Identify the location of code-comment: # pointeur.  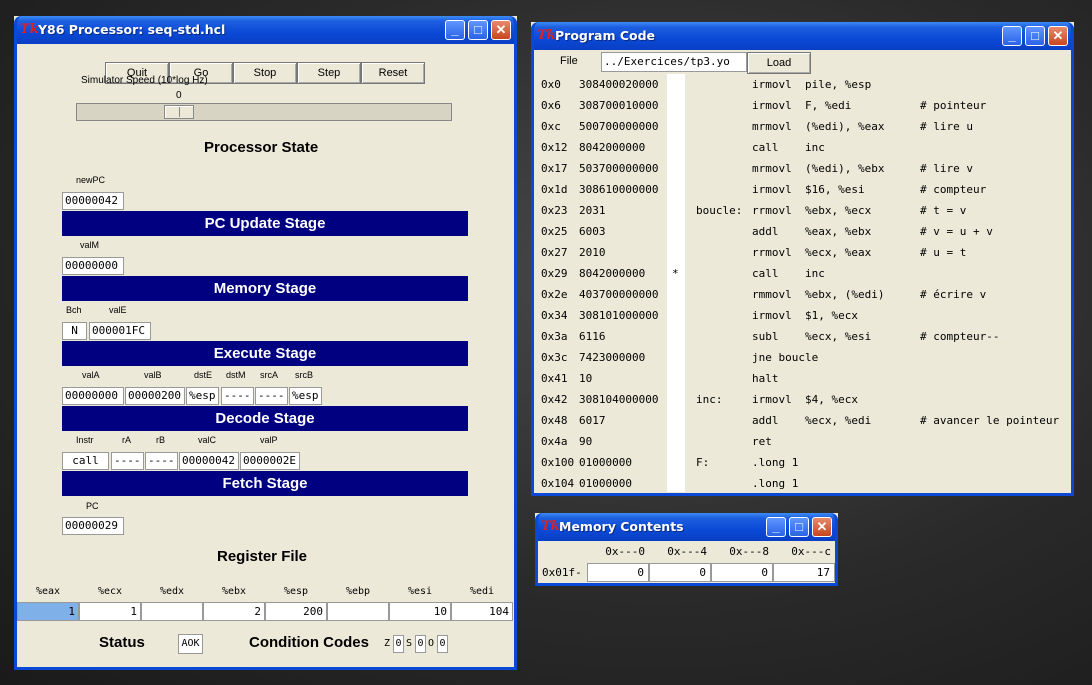
(953, 105).